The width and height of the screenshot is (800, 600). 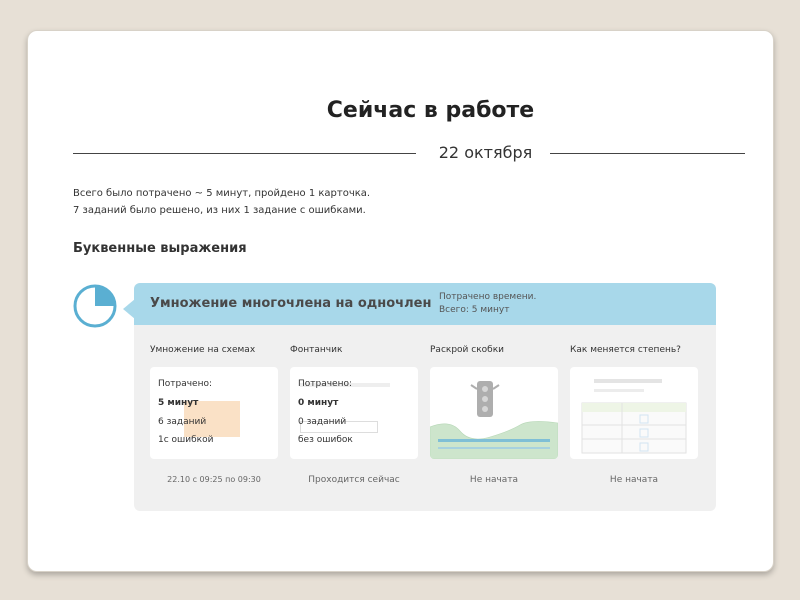 I want to click on task-title: Раскрой скобки, so click(x=467, y=350).